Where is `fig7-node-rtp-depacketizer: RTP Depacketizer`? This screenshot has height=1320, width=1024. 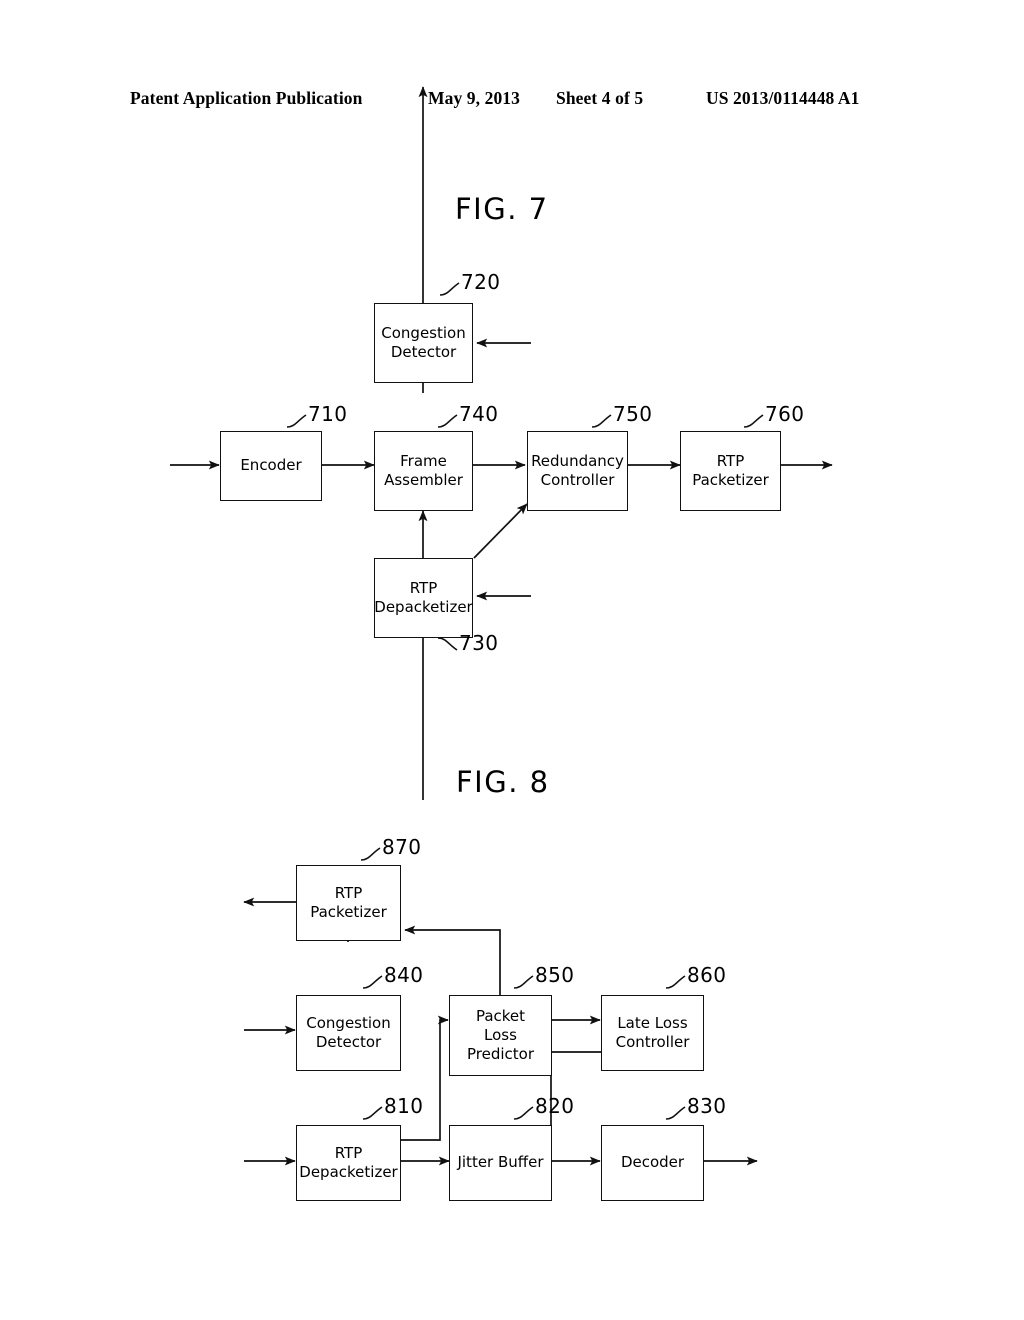 fig7-node-rtp-depacketizer: RTP Depacketizer is located at coordinates (423, 598).